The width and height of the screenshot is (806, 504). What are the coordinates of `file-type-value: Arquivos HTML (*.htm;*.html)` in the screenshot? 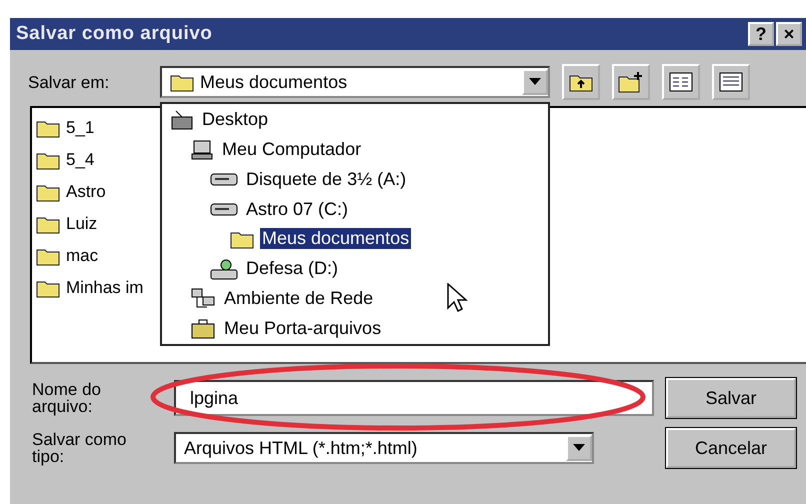 It's located at (301, 448).